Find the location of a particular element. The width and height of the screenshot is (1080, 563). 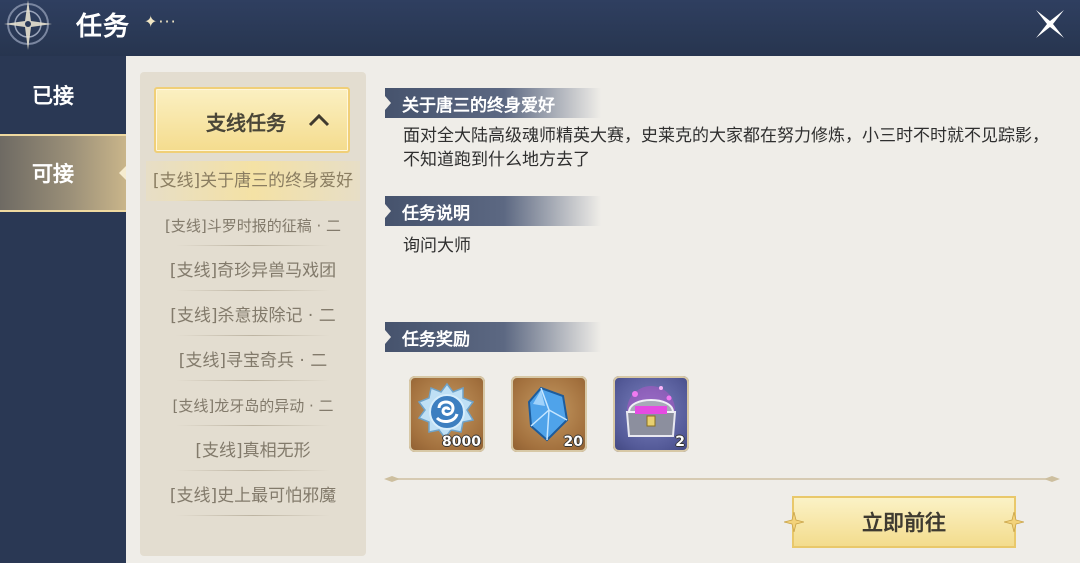

quest-item-label: [支线]寻宝奇兵 · 二 is located at coordinates (253, 361).